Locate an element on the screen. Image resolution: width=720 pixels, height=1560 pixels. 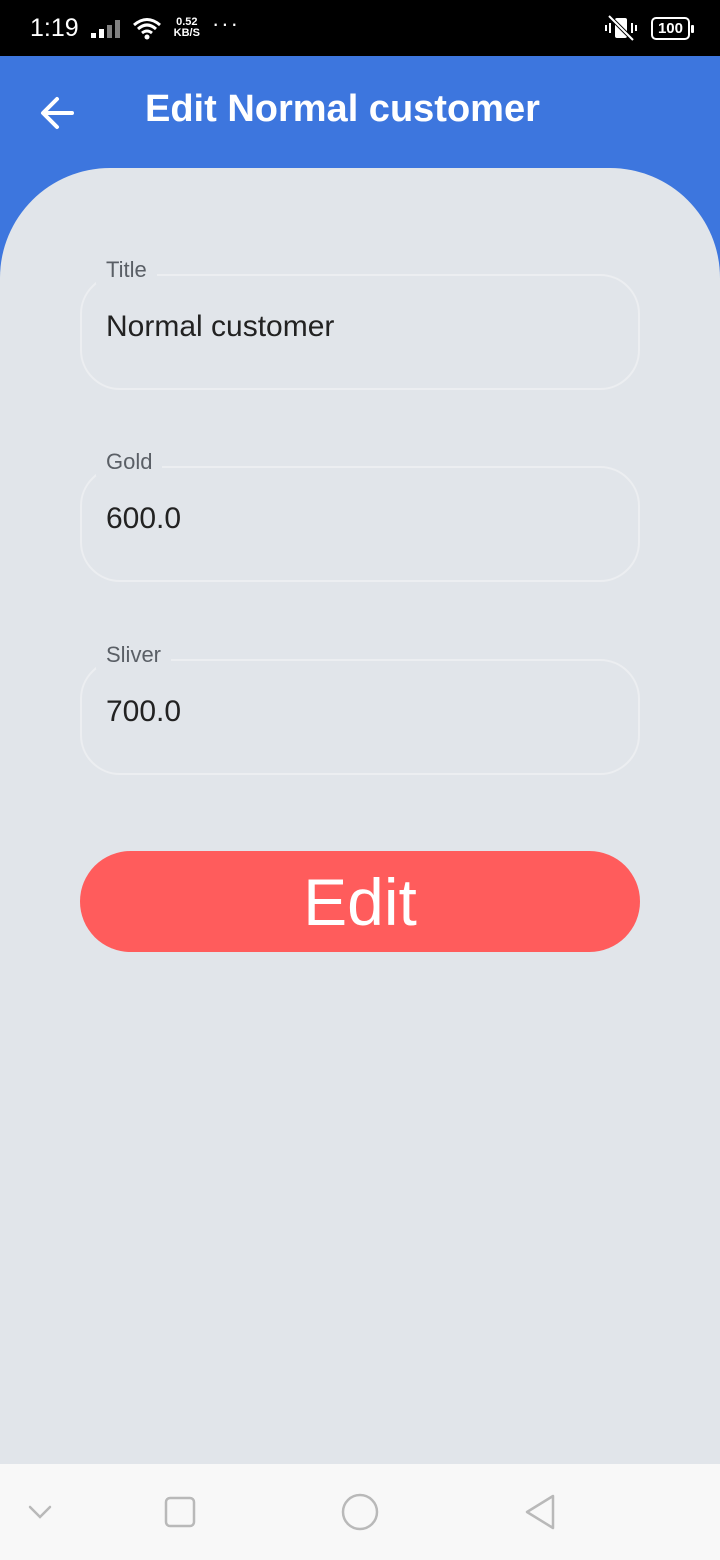
sliver-field: Sliver is located at coordinates (360, 708).